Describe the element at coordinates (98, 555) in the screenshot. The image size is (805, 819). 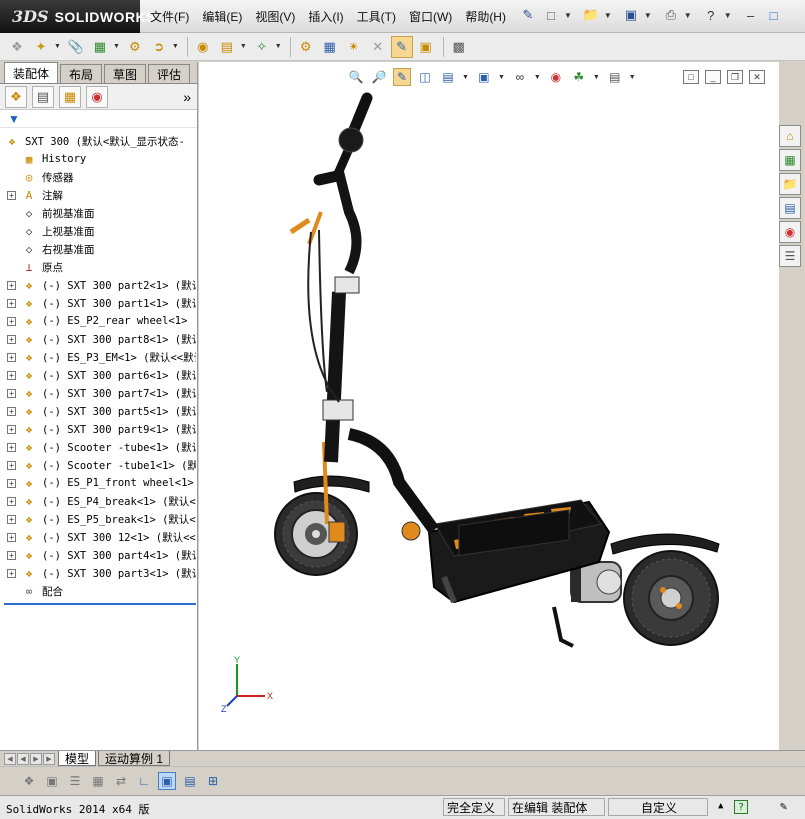
I see `tree-item: + ❖ (-) SXT 300 part4<1> (默认<` at that location.